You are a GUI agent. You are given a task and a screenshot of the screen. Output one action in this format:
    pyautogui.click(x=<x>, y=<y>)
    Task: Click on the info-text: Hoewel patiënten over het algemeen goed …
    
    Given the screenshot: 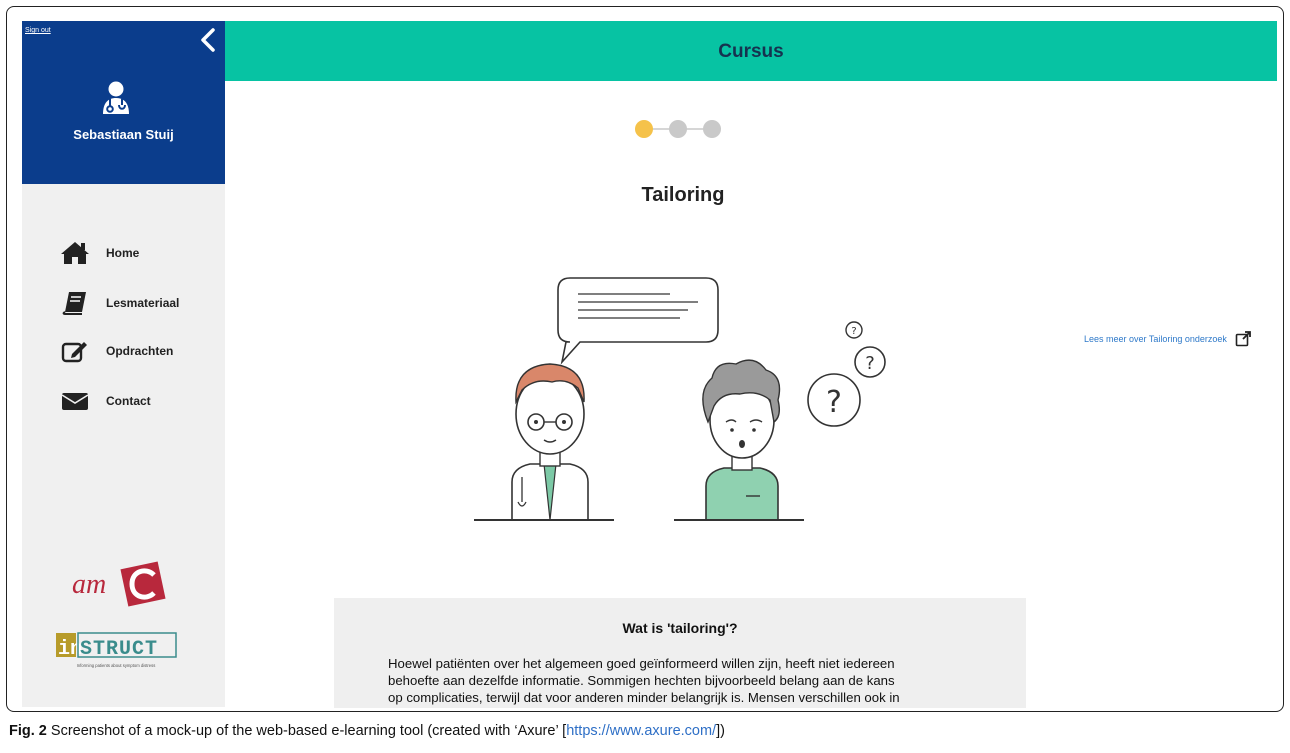 What is the action you would take?
    pyautogui.click(x=688, y=680)
    